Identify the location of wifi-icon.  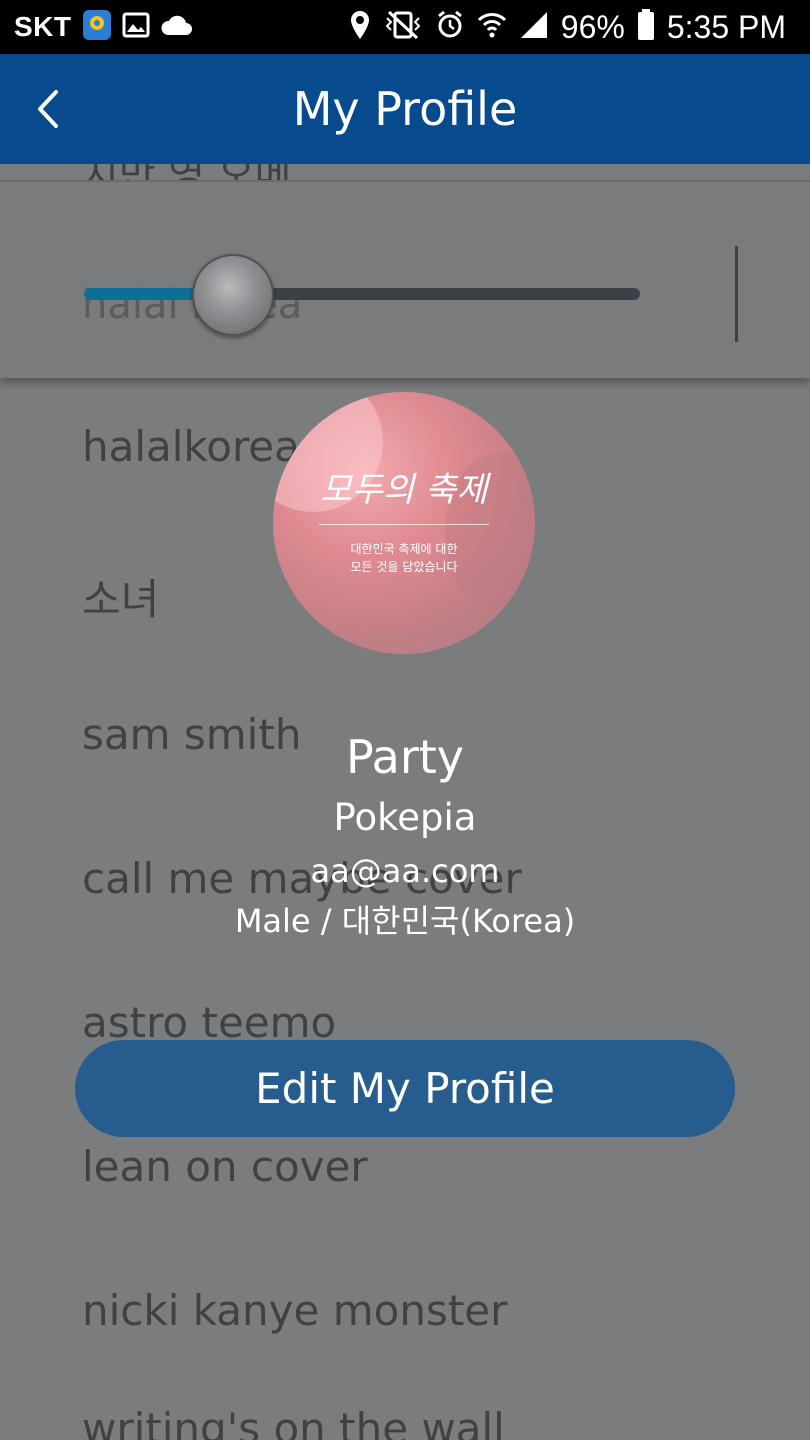
(492, 27).